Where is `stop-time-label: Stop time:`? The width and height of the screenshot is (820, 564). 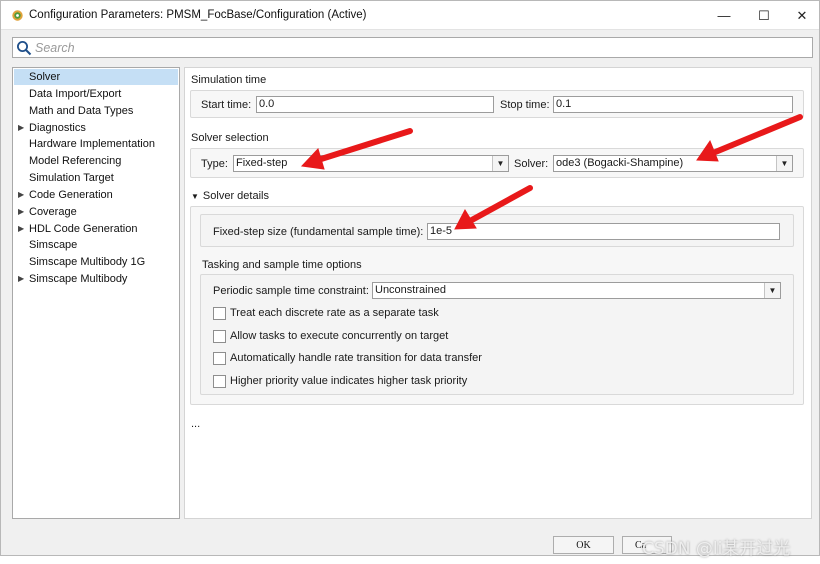
stop-time-label: Stop time: is located at coordinates (525, 105).